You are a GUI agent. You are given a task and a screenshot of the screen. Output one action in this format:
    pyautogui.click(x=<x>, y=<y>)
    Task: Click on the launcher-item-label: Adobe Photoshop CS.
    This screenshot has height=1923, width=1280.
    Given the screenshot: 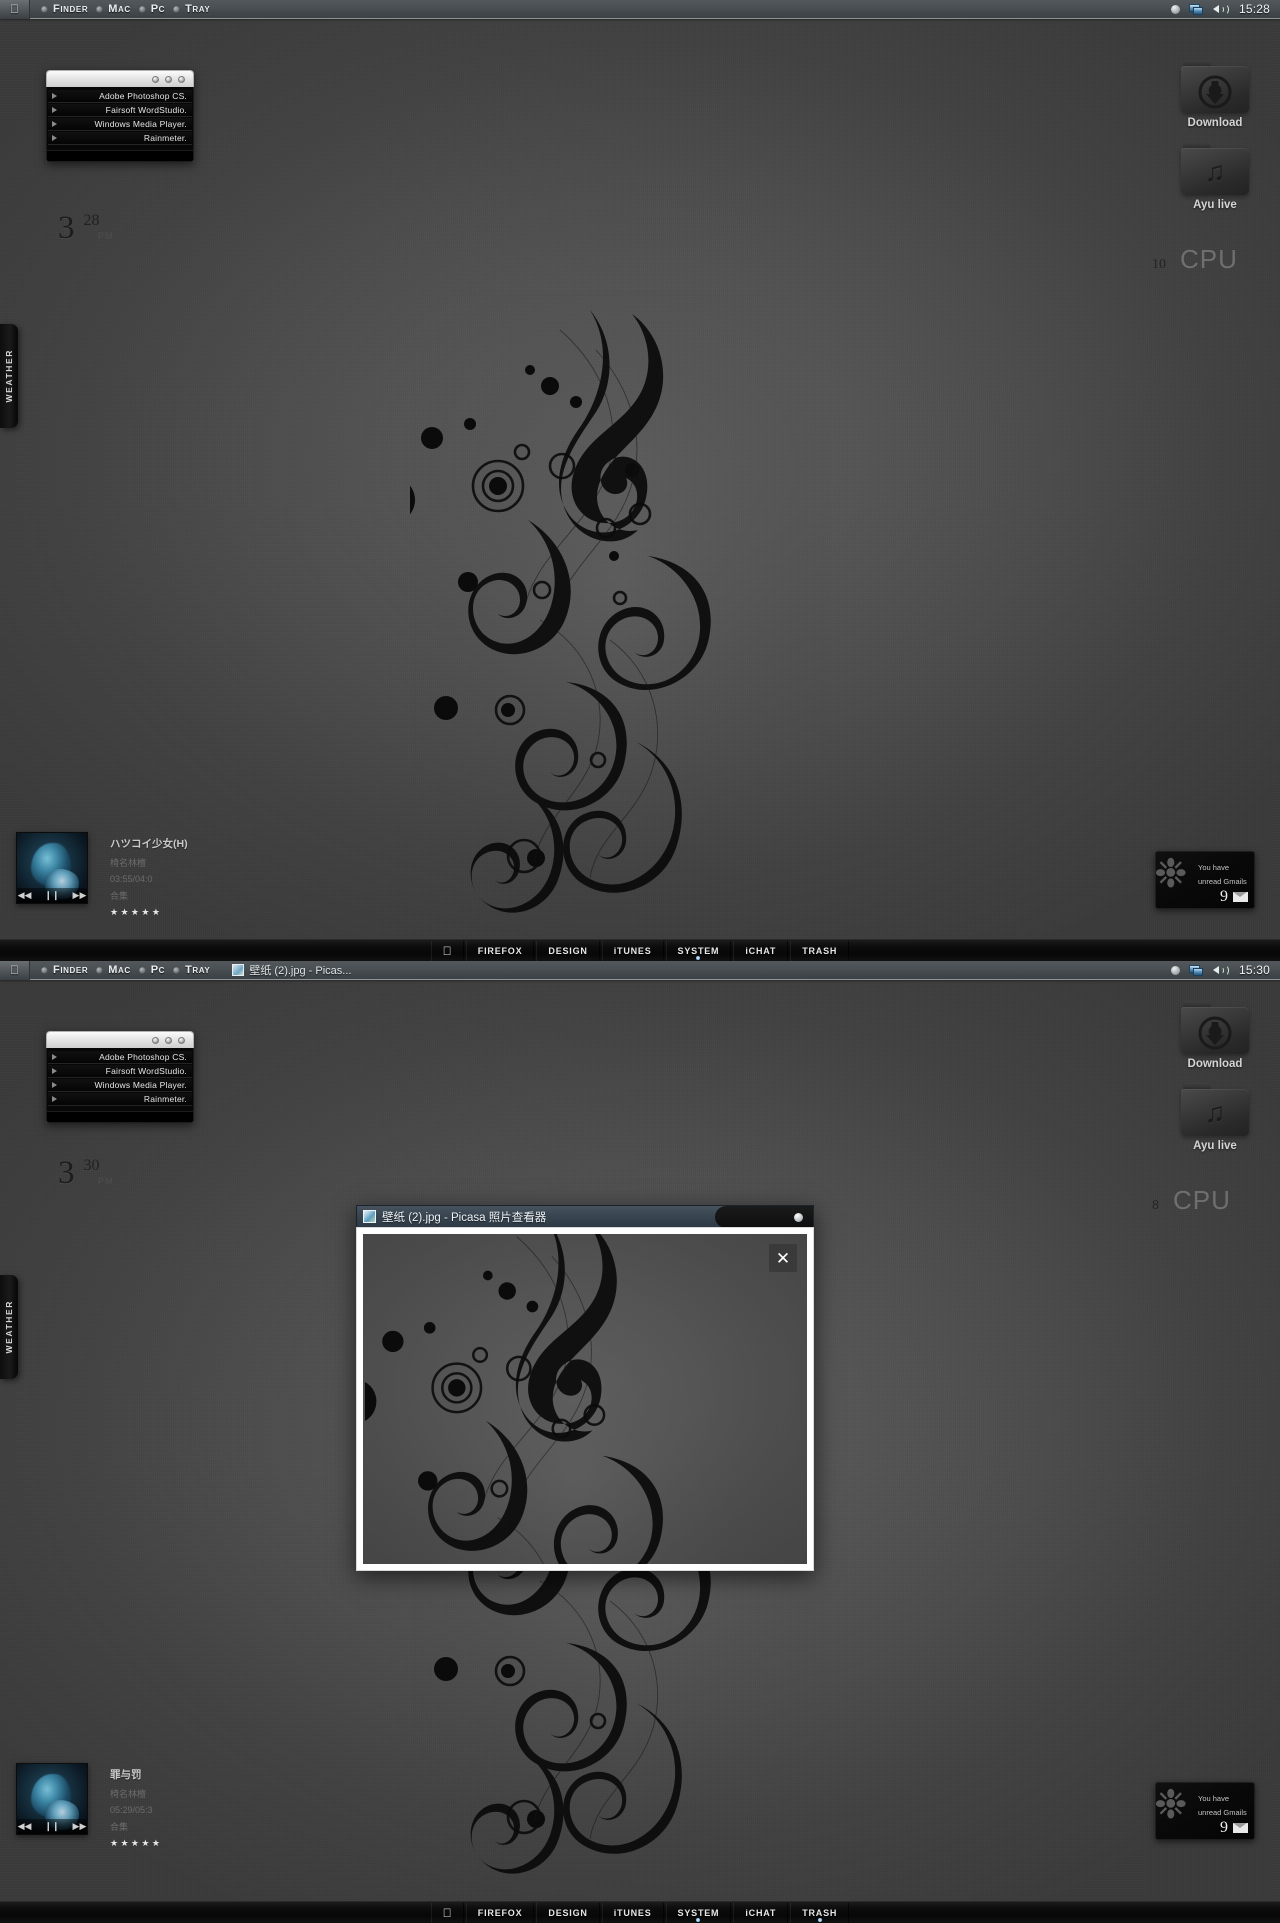 What is the action you would take?
    pyautogui.click(x=143, y=1057)
    